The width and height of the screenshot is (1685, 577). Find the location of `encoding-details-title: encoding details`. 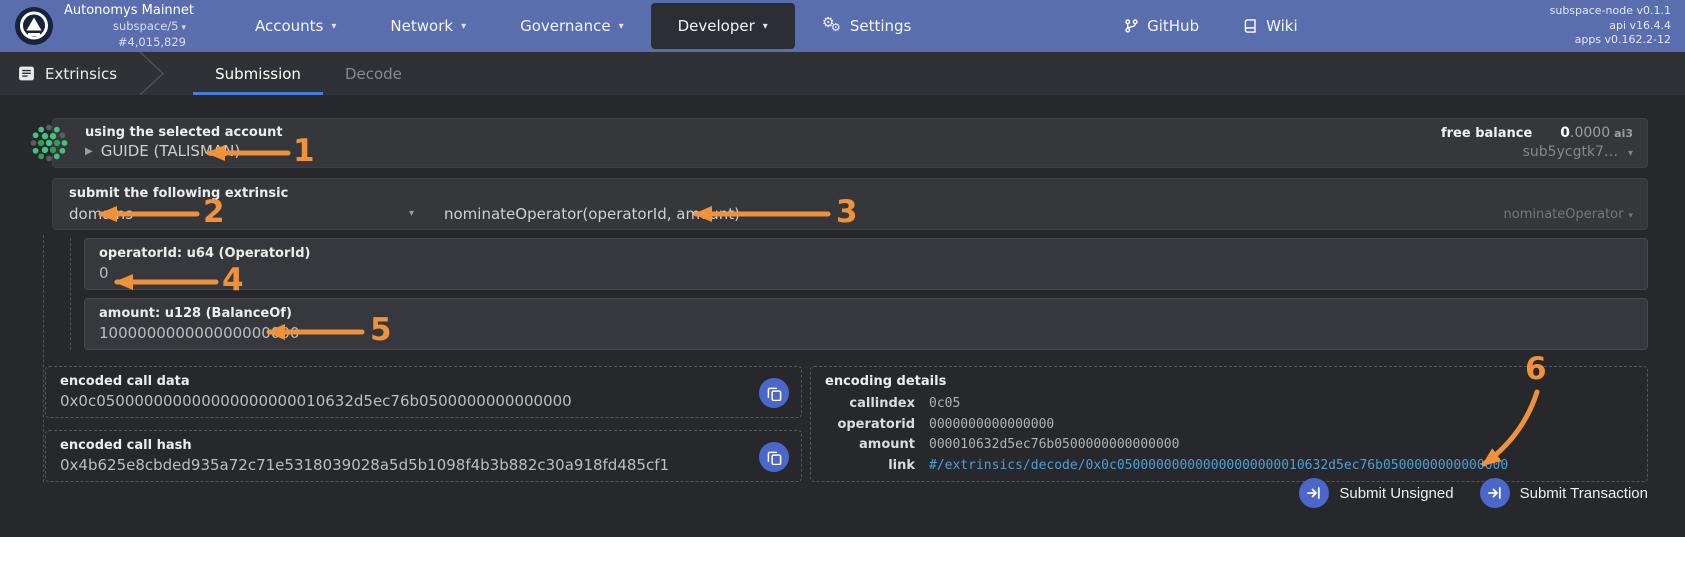

encoding-details-title: encoding details is located at coordinates (886, 381).